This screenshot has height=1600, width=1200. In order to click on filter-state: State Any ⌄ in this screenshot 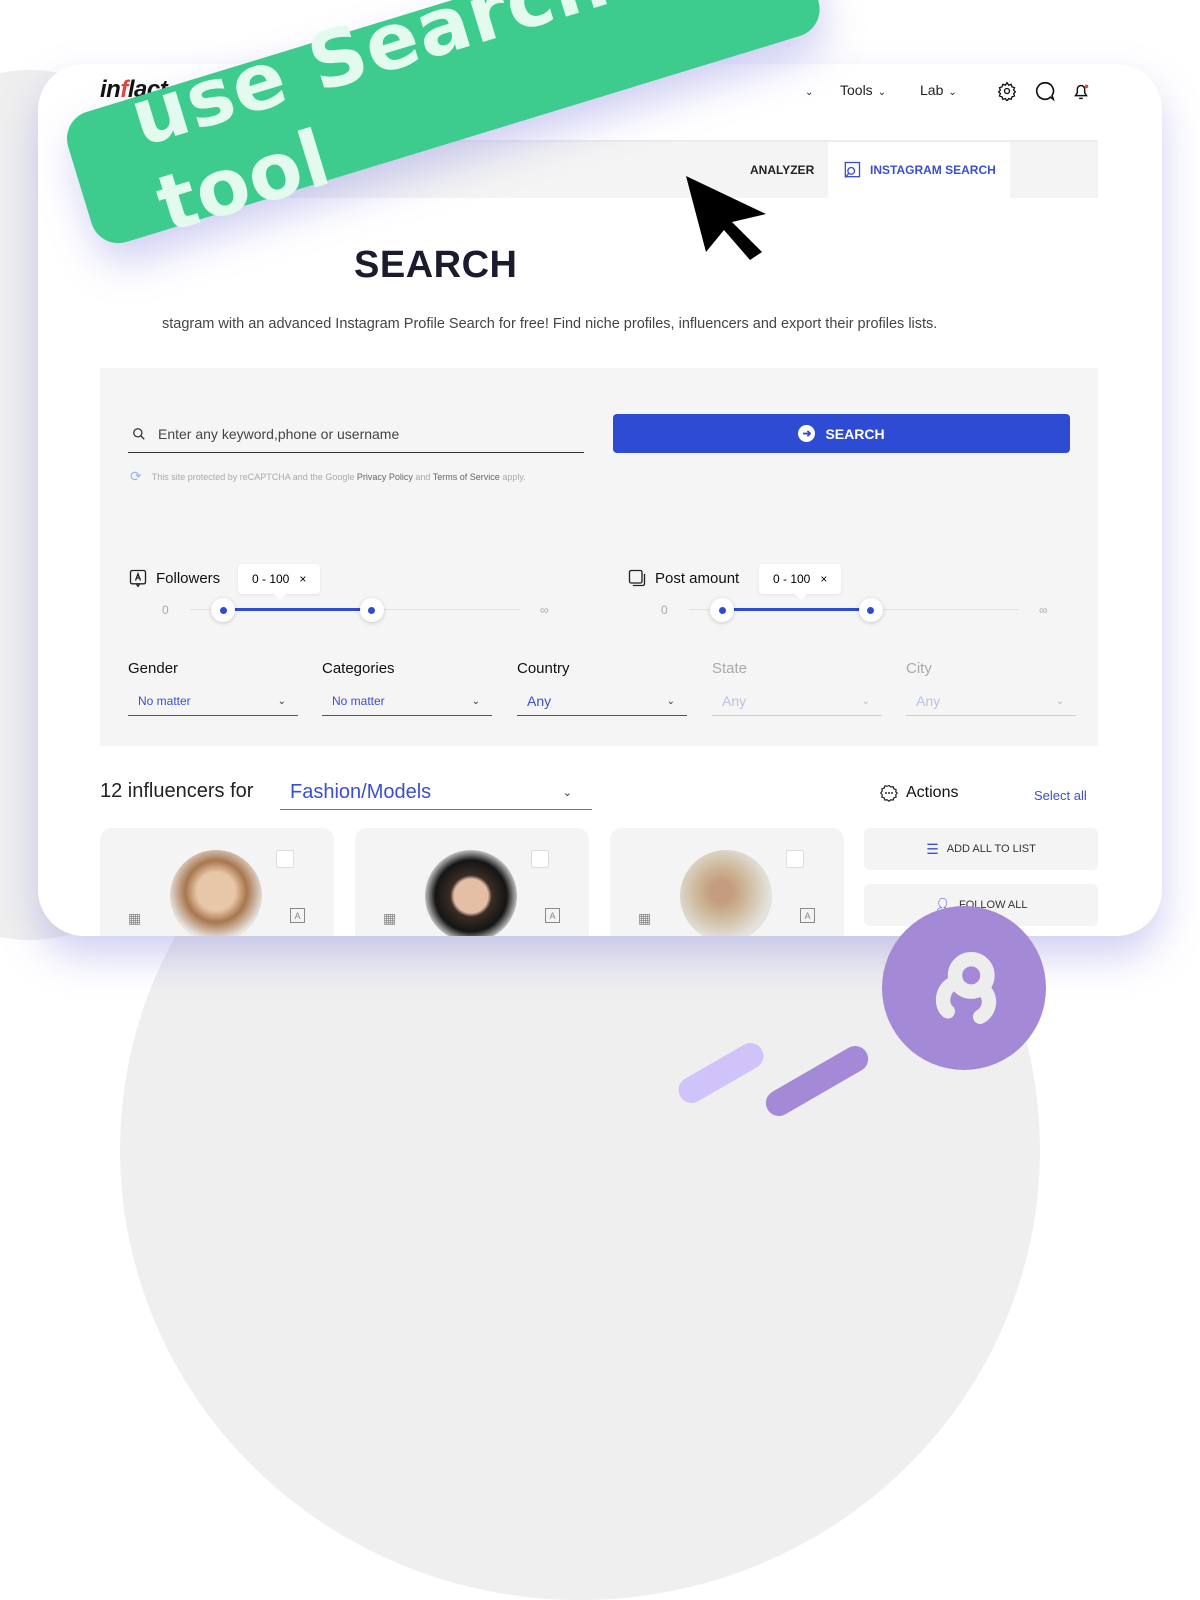, I will do `click(797, 688)`.